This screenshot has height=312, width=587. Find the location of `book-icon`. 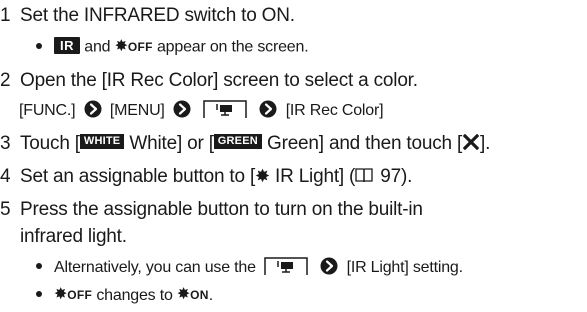

book-icon is located at coordinates (364, 175).